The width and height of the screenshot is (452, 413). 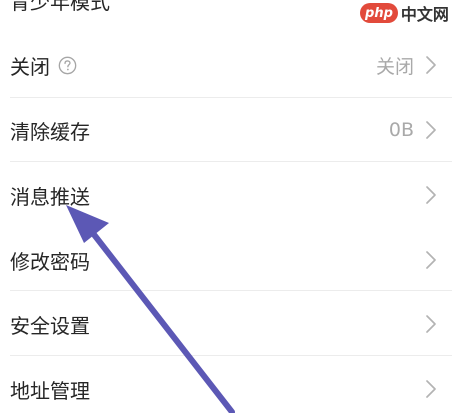 What do you see at coordinates (226, 324) in the screenshot?
I see `settings-item-security: 安全设置` at bounding box center [226, 324].